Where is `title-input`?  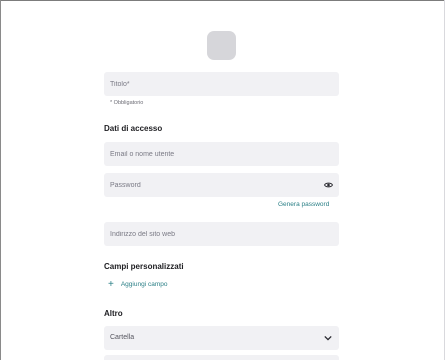 title-input is located at coordinates (221, 84).